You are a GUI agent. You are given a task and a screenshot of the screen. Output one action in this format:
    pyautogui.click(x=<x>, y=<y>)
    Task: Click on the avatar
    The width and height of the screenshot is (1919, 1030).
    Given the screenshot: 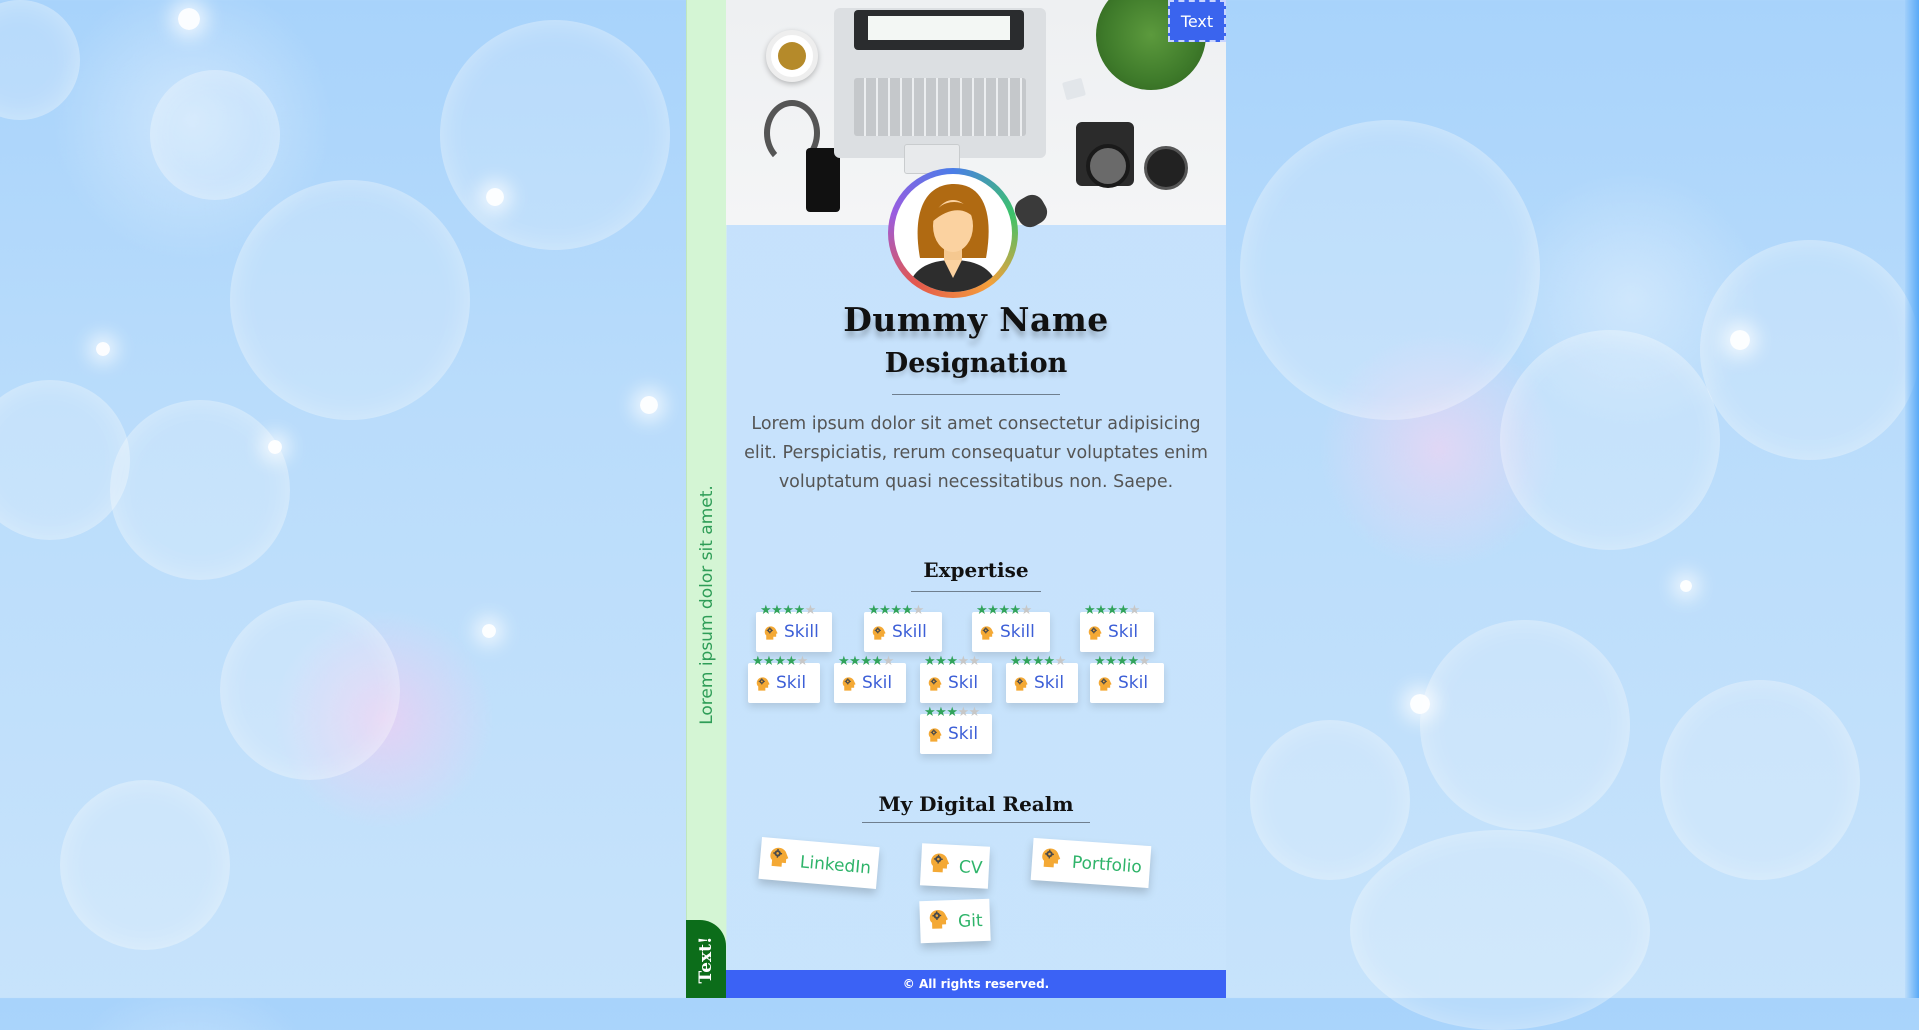 What is the action you would take?
    pyautogui.click(x=953, y=233)
    